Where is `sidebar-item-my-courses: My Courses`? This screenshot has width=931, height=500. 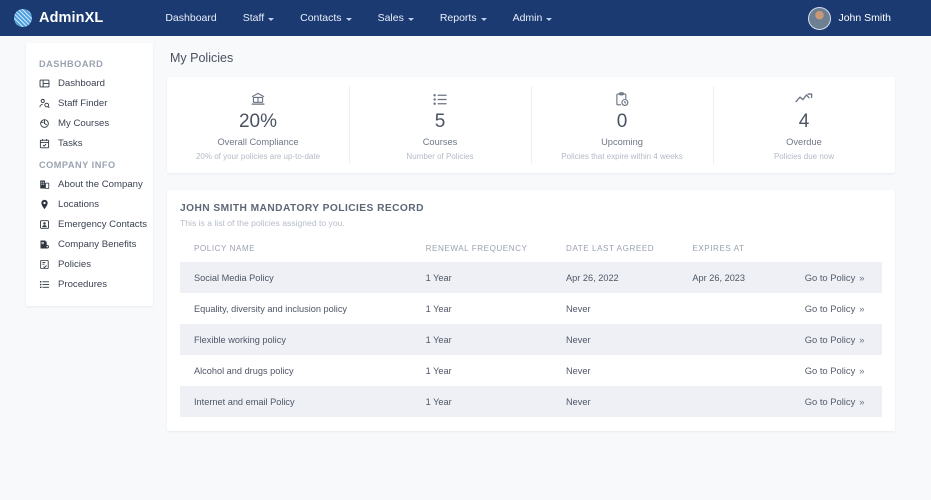
sidebar-item-my-courses: My Courses is located at coordinates (89, 123).